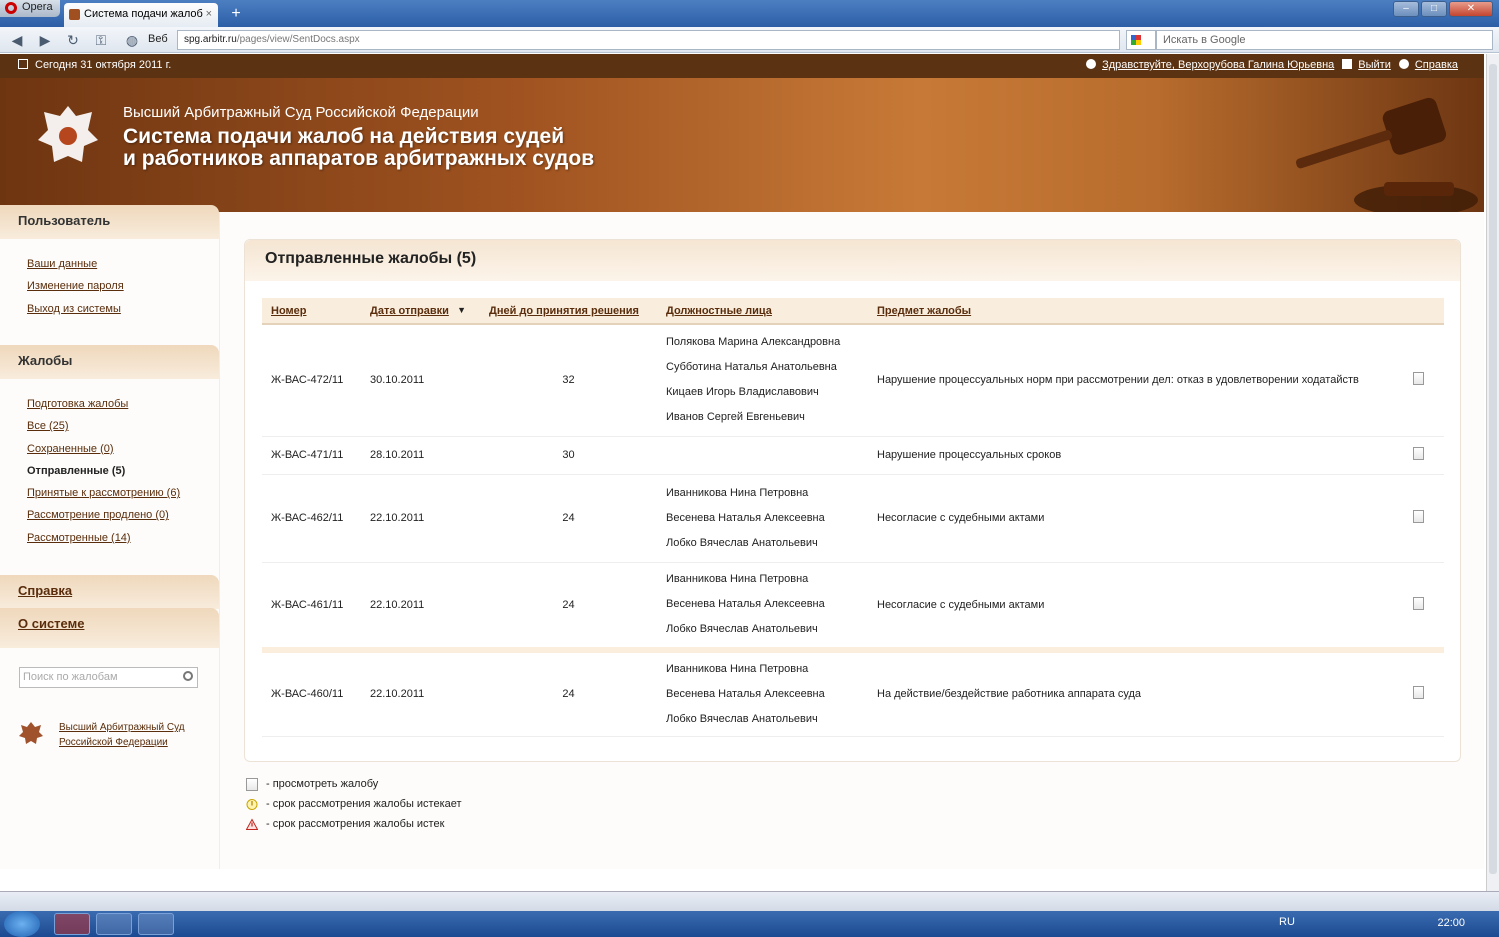 Image resolution: width=1499 pixels, height=937 pixels. Describe the element at coordinates (73, 40) in the screenshot. I see `reload-icon: ↻` at that location.